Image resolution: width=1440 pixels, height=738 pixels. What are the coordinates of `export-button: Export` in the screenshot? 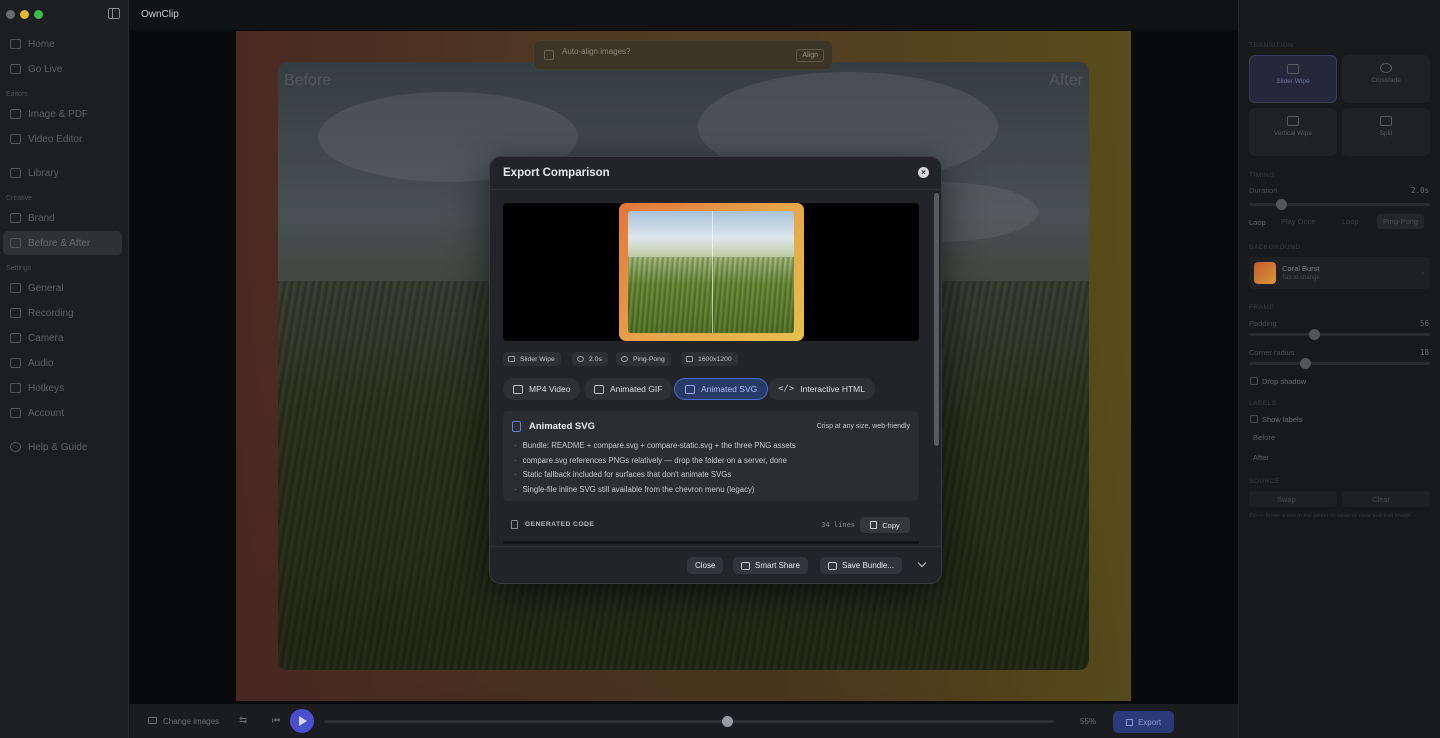 It's located at (1143, 722).